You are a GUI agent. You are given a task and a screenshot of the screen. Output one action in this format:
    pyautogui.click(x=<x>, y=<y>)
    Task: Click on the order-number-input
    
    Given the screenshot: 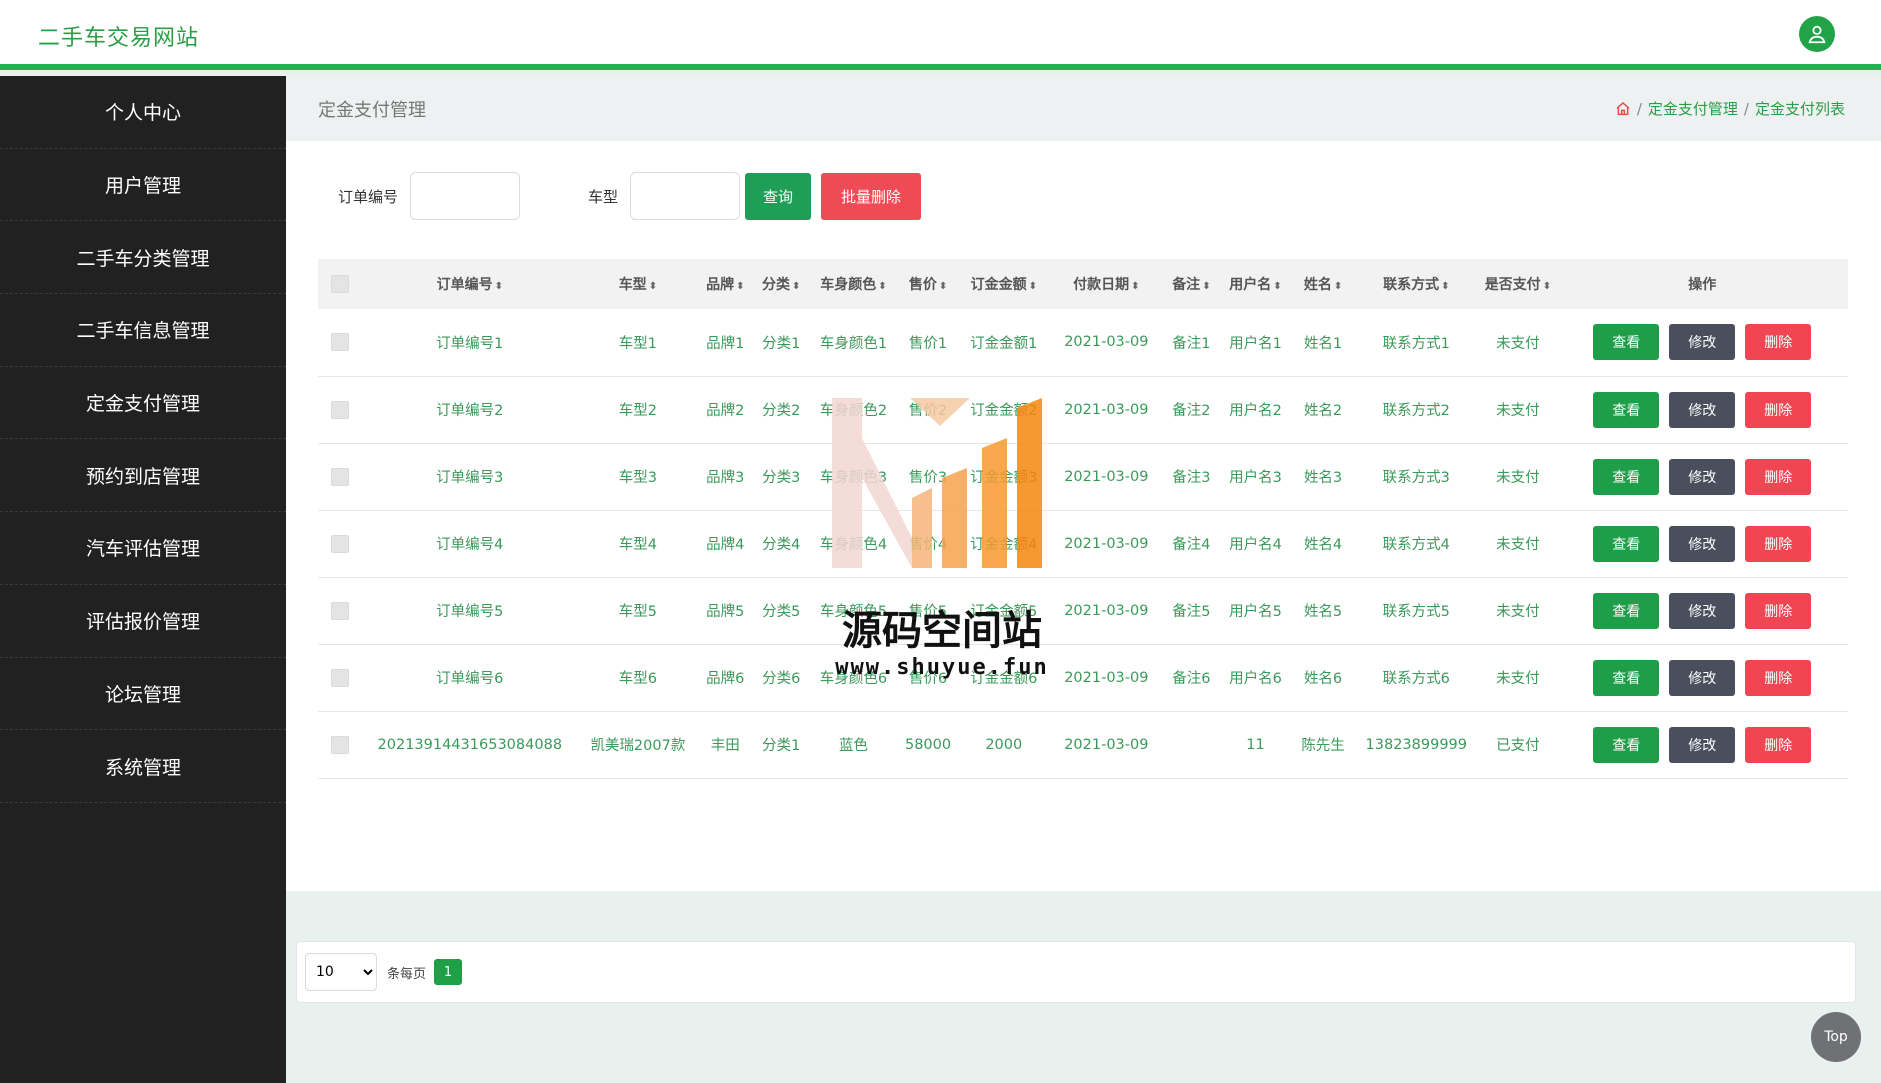 What is the action you would take?
    pyautogui.click(x=465, y=196)
    